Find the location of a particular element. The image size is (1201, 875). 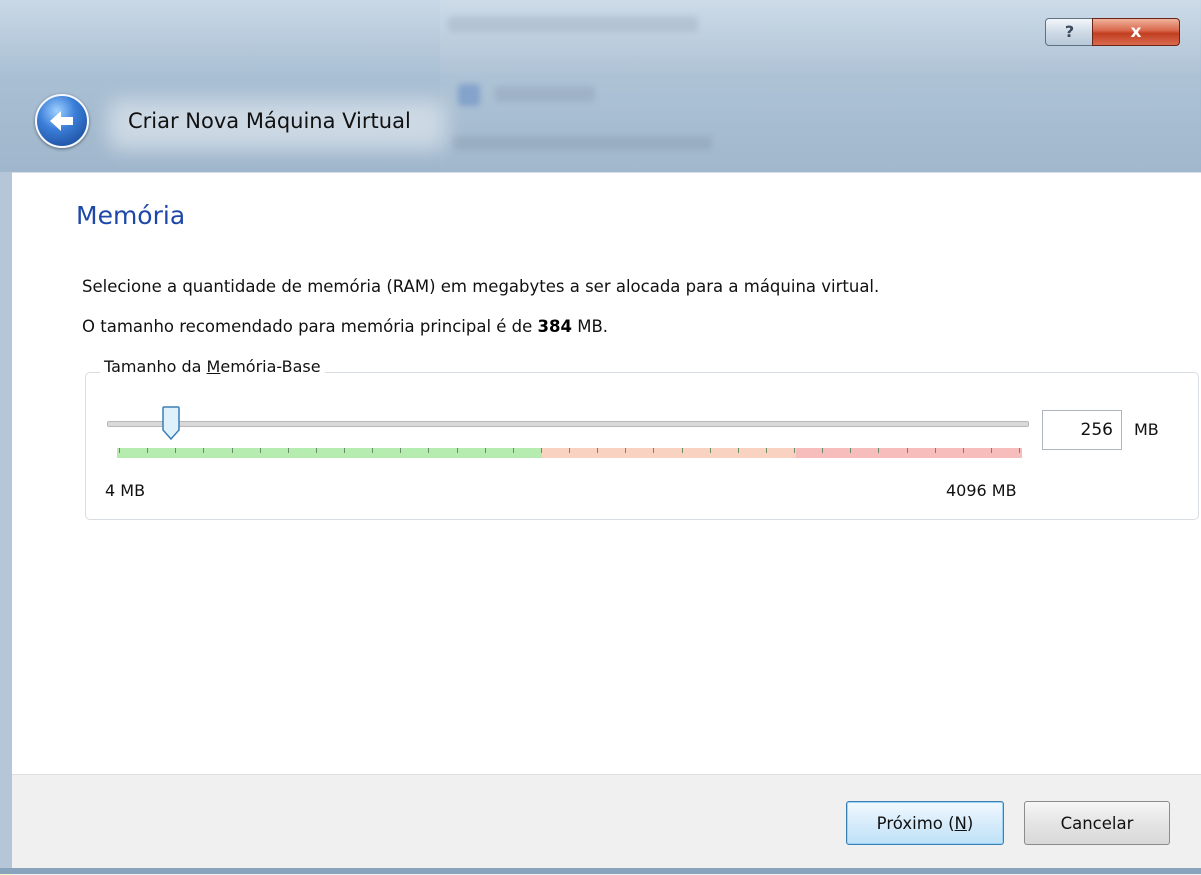

recommended-value: 384 is located at coordinates (554, 326).